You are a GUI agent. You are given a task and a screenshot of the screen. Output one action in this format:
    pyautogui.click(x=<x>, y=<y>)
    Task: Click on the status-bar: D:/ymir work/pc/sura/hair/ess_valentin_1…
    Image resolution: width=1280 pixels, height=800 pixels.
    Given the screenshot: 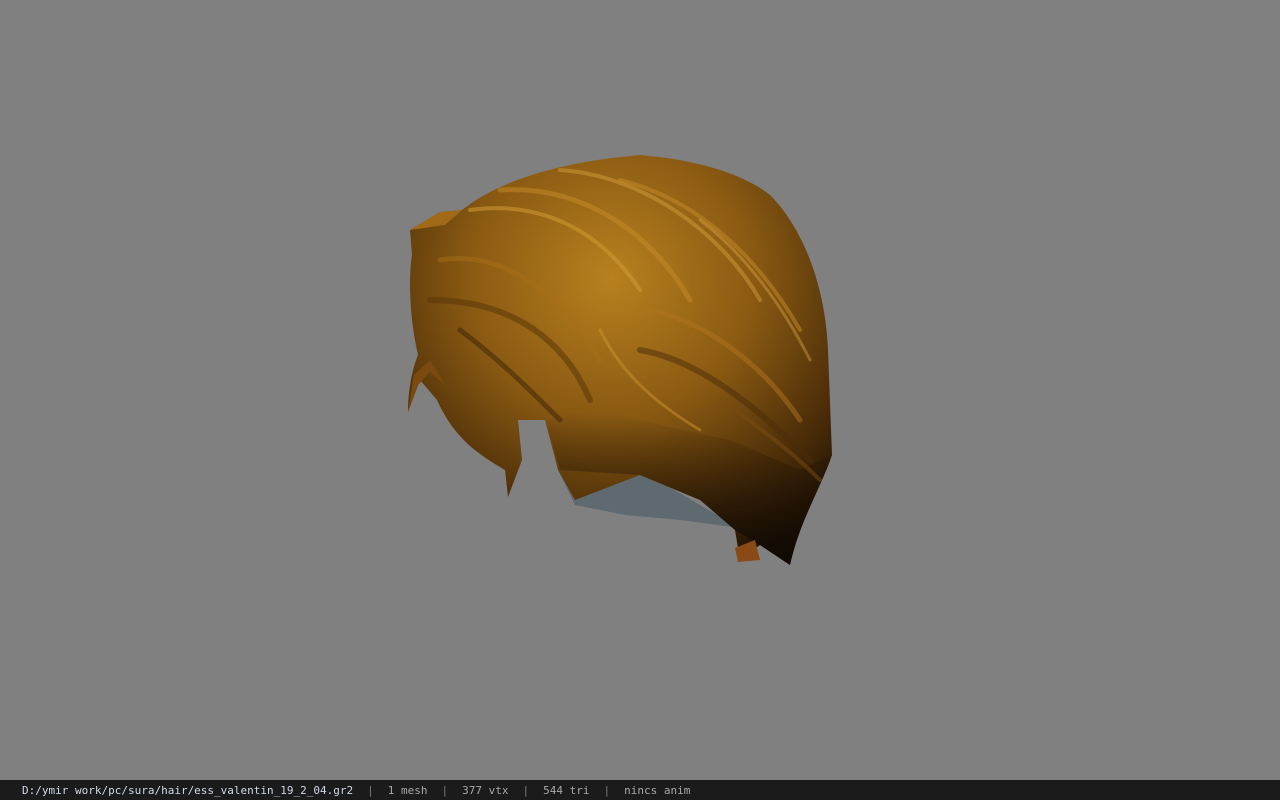 What is the action you would take?
    pyautogui.click(x=640, y=790)
    